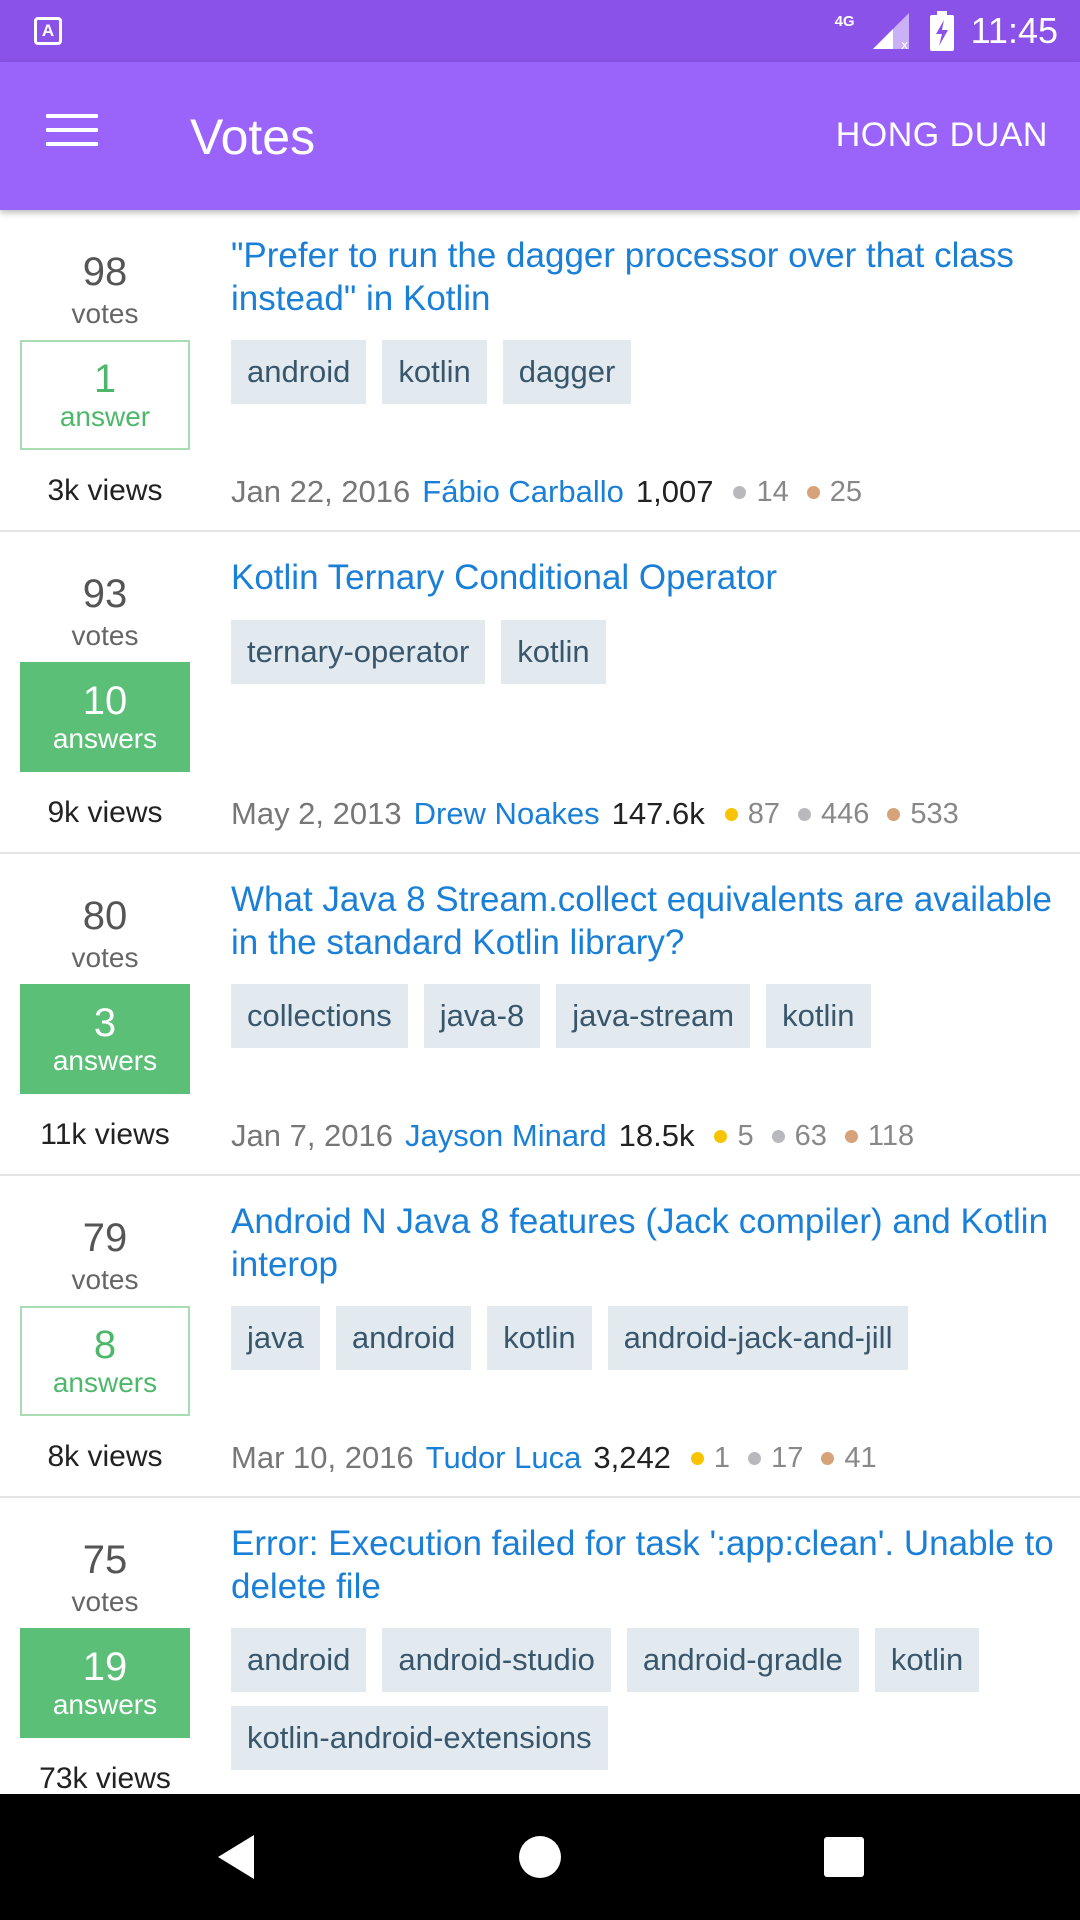  I want to click on answer-count-box: 10 answers, so click(105, 717).